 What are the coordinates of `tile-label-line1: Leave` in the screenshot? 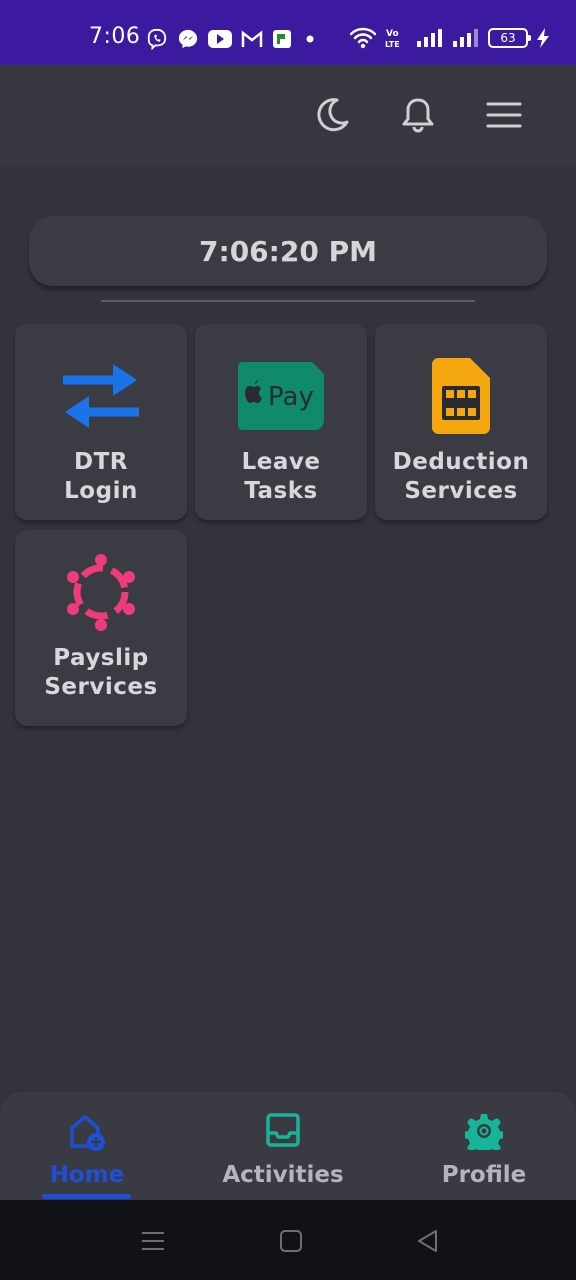 It's located at (281, 462).